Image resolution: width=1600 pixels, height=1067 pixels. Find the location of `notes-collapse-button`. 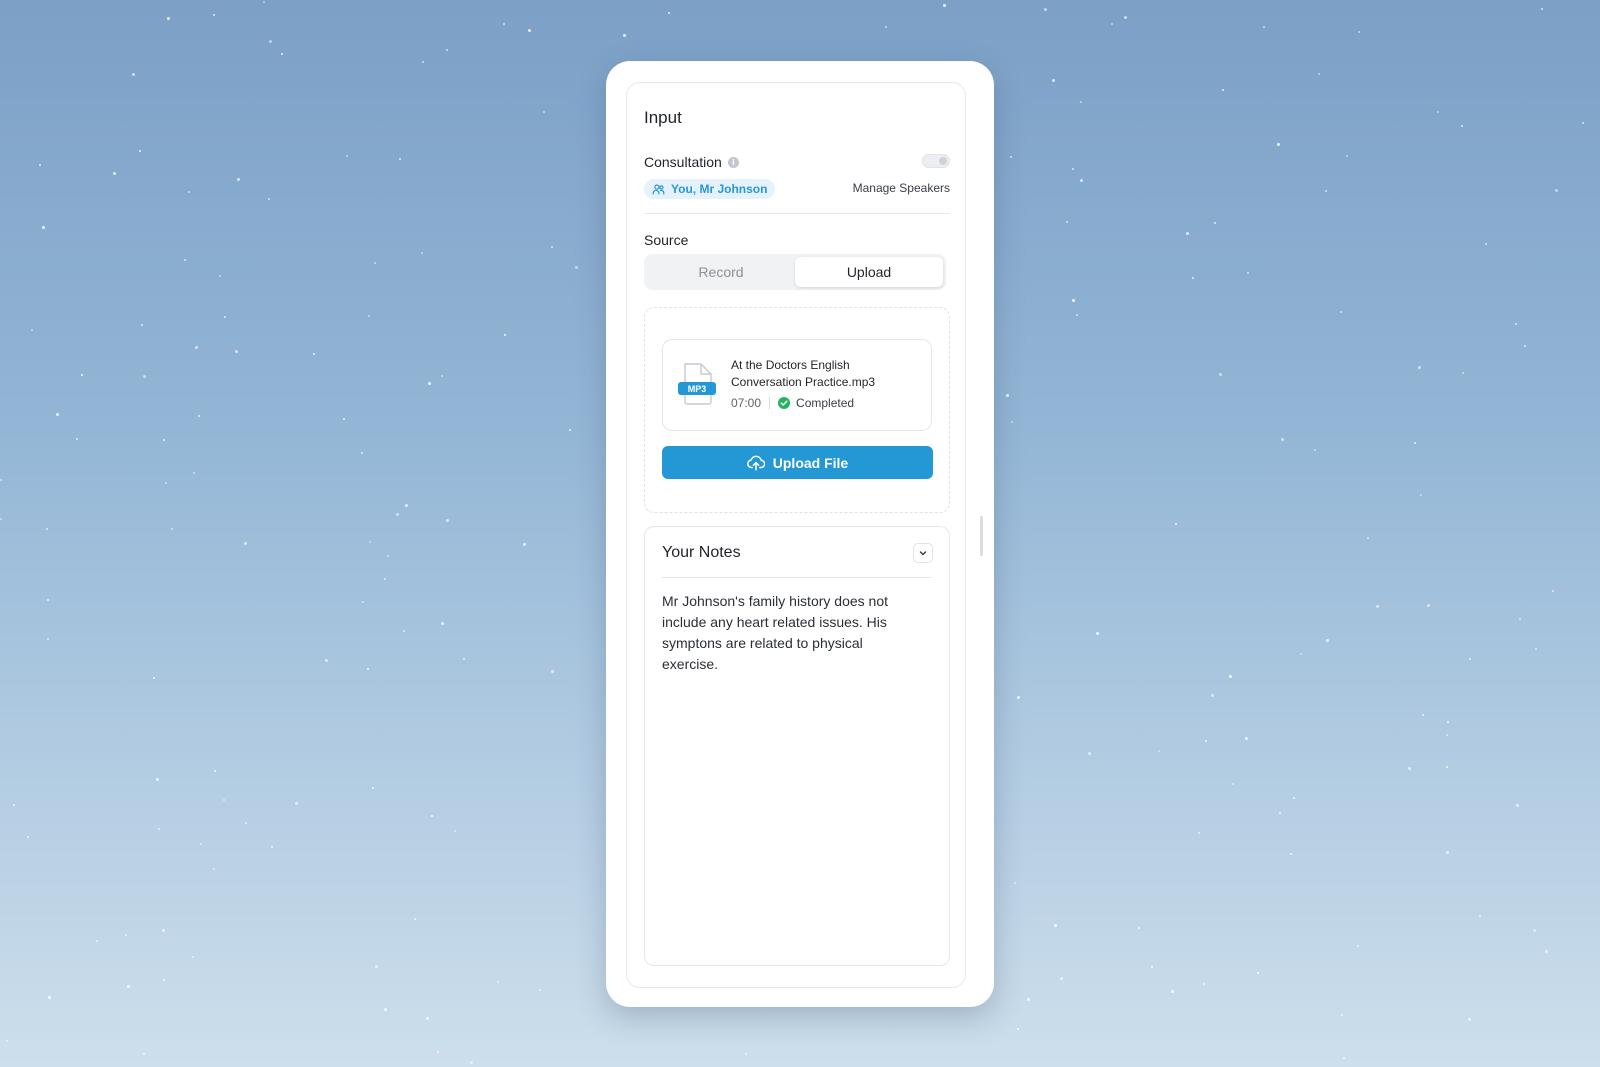

notes-collapse-button is located at coordinates (923, 553).